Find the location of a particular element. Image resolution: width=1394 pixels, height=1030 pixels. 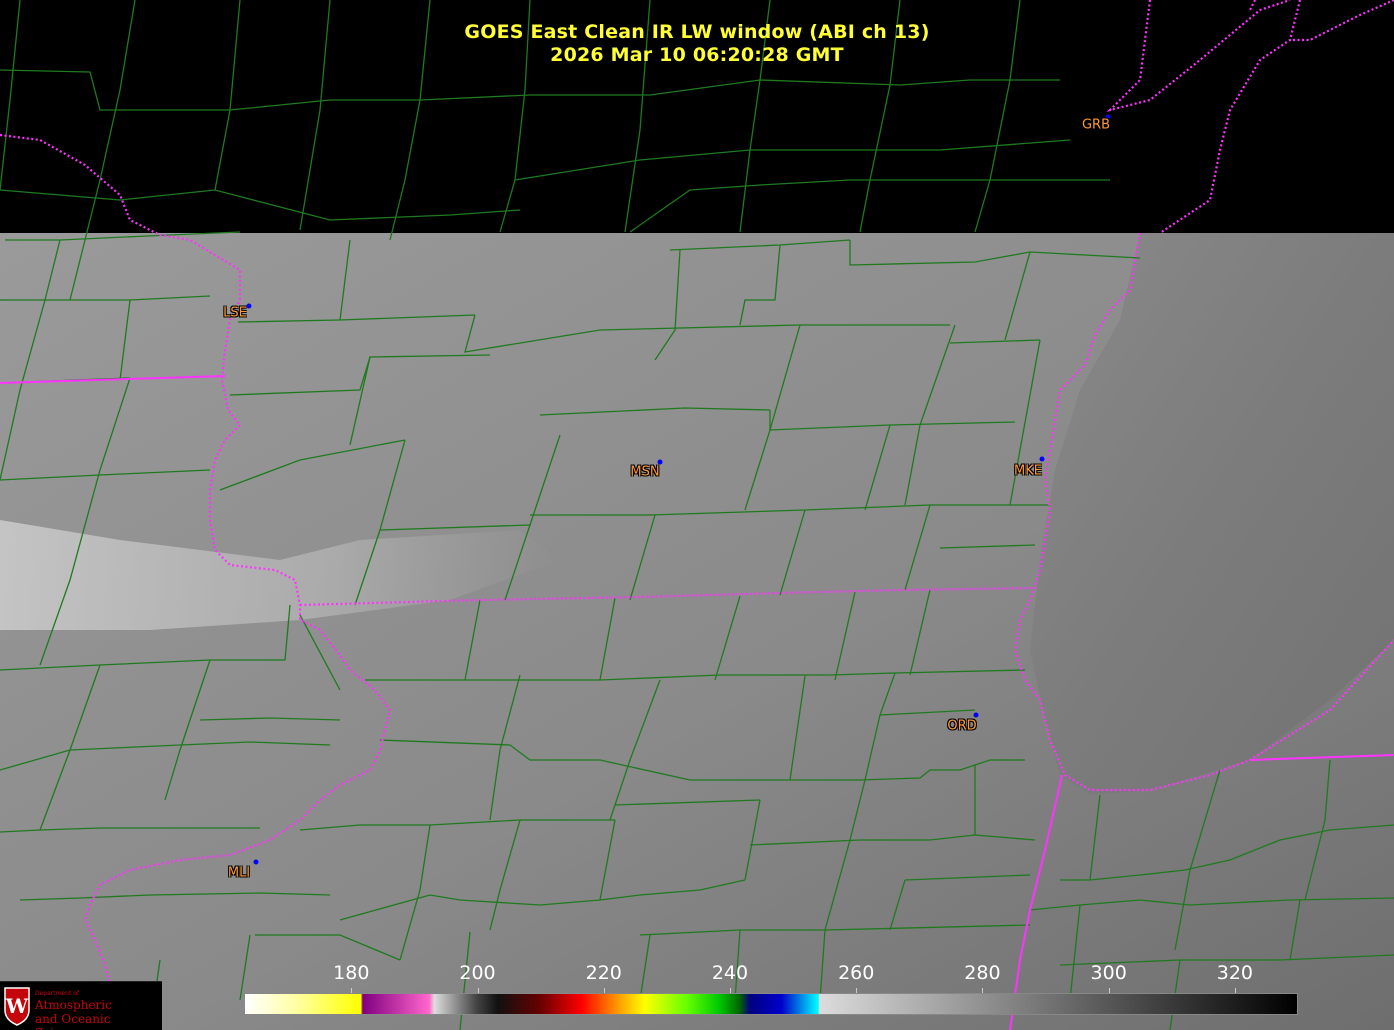

image-title: GOES East Clean IR LW window (ABI ch 13) is located at coordinates (697, 32).